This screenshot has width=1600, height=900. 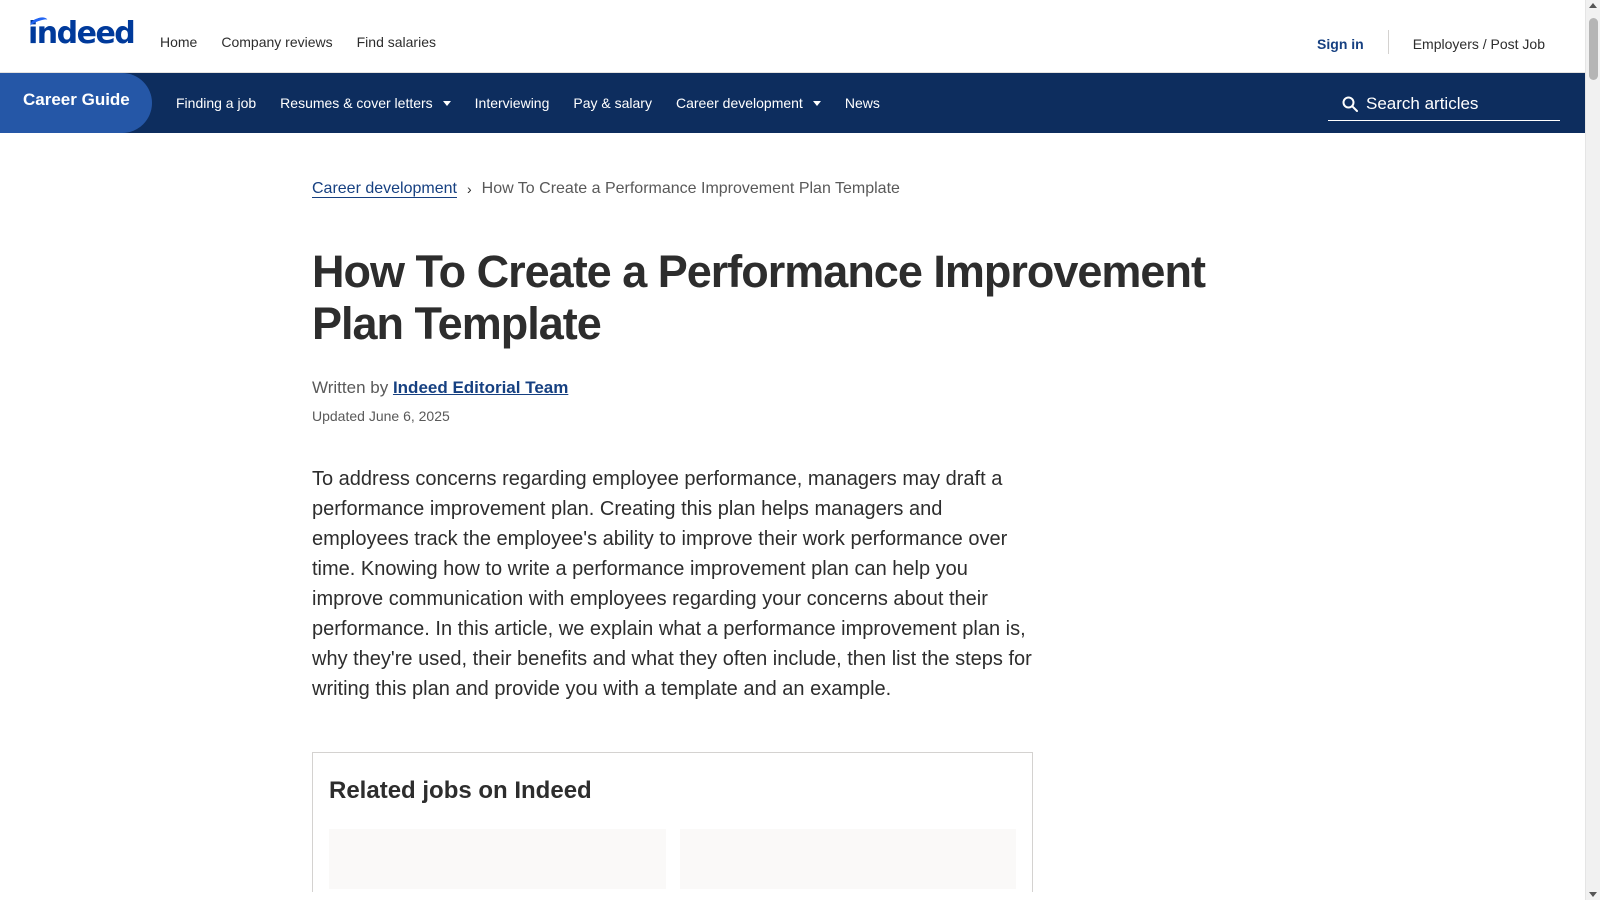 What do you see at coordinates (384, 189) in the screenshot?
I see `breadcrumb-career-development: Career development` at bounding box center [384, 189].